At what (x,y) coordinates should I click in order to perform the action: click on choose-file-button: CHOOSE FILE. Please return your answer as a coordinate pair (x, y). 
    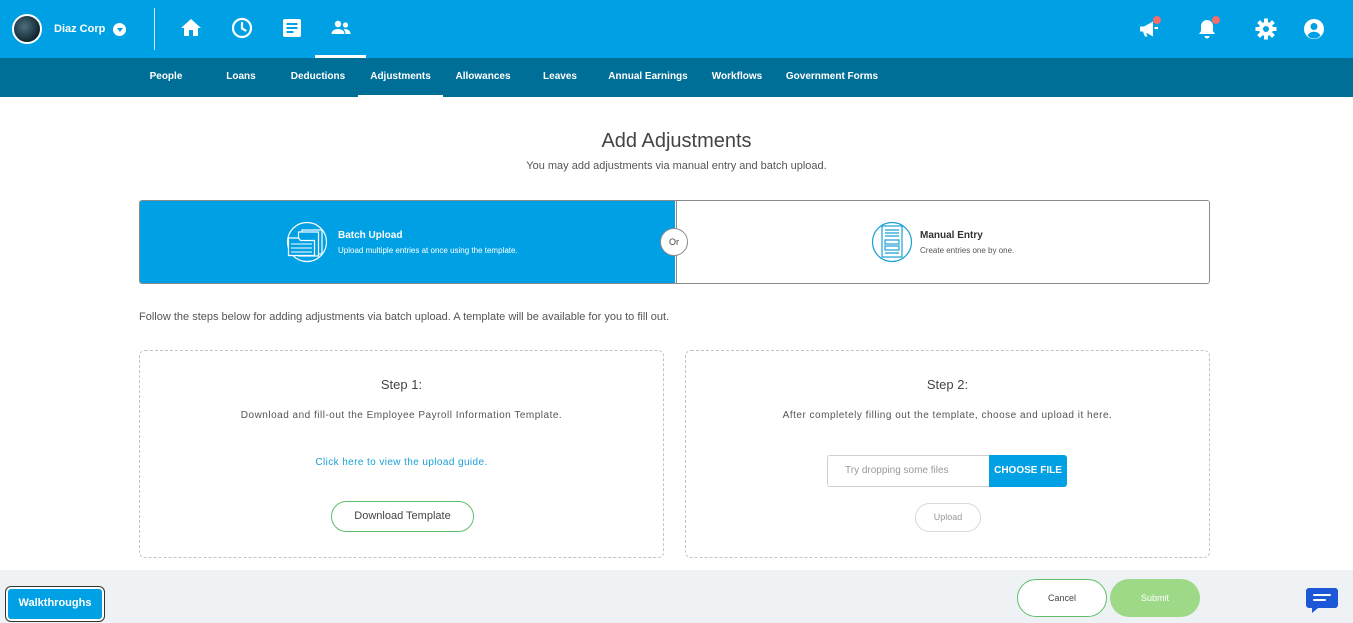
    Looking at the image, I should click on (1028, 471).